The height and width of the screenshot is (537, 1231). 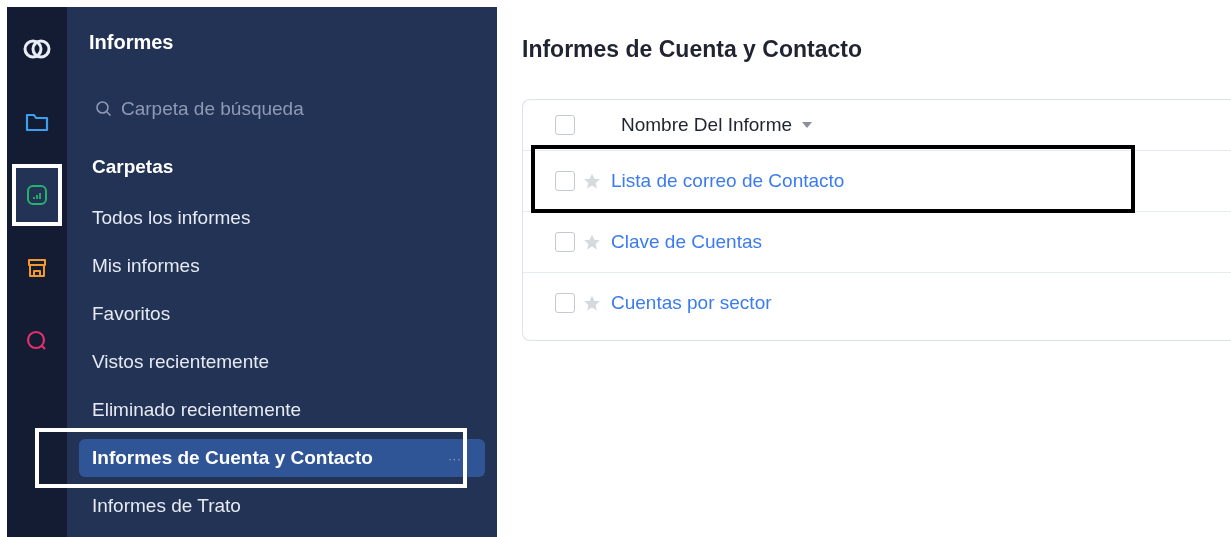 What do you see at coordinates (37, 122) in the screenshot?
I see `folder-icon` at bounding box center [37, 122].